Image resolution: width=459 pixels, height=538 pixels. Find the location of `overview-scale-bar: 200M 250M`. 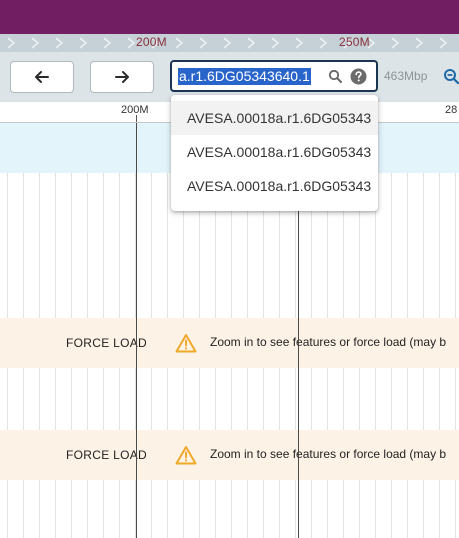

overview-scale-bar: 200M 250M is located at coordinates (229, 43).